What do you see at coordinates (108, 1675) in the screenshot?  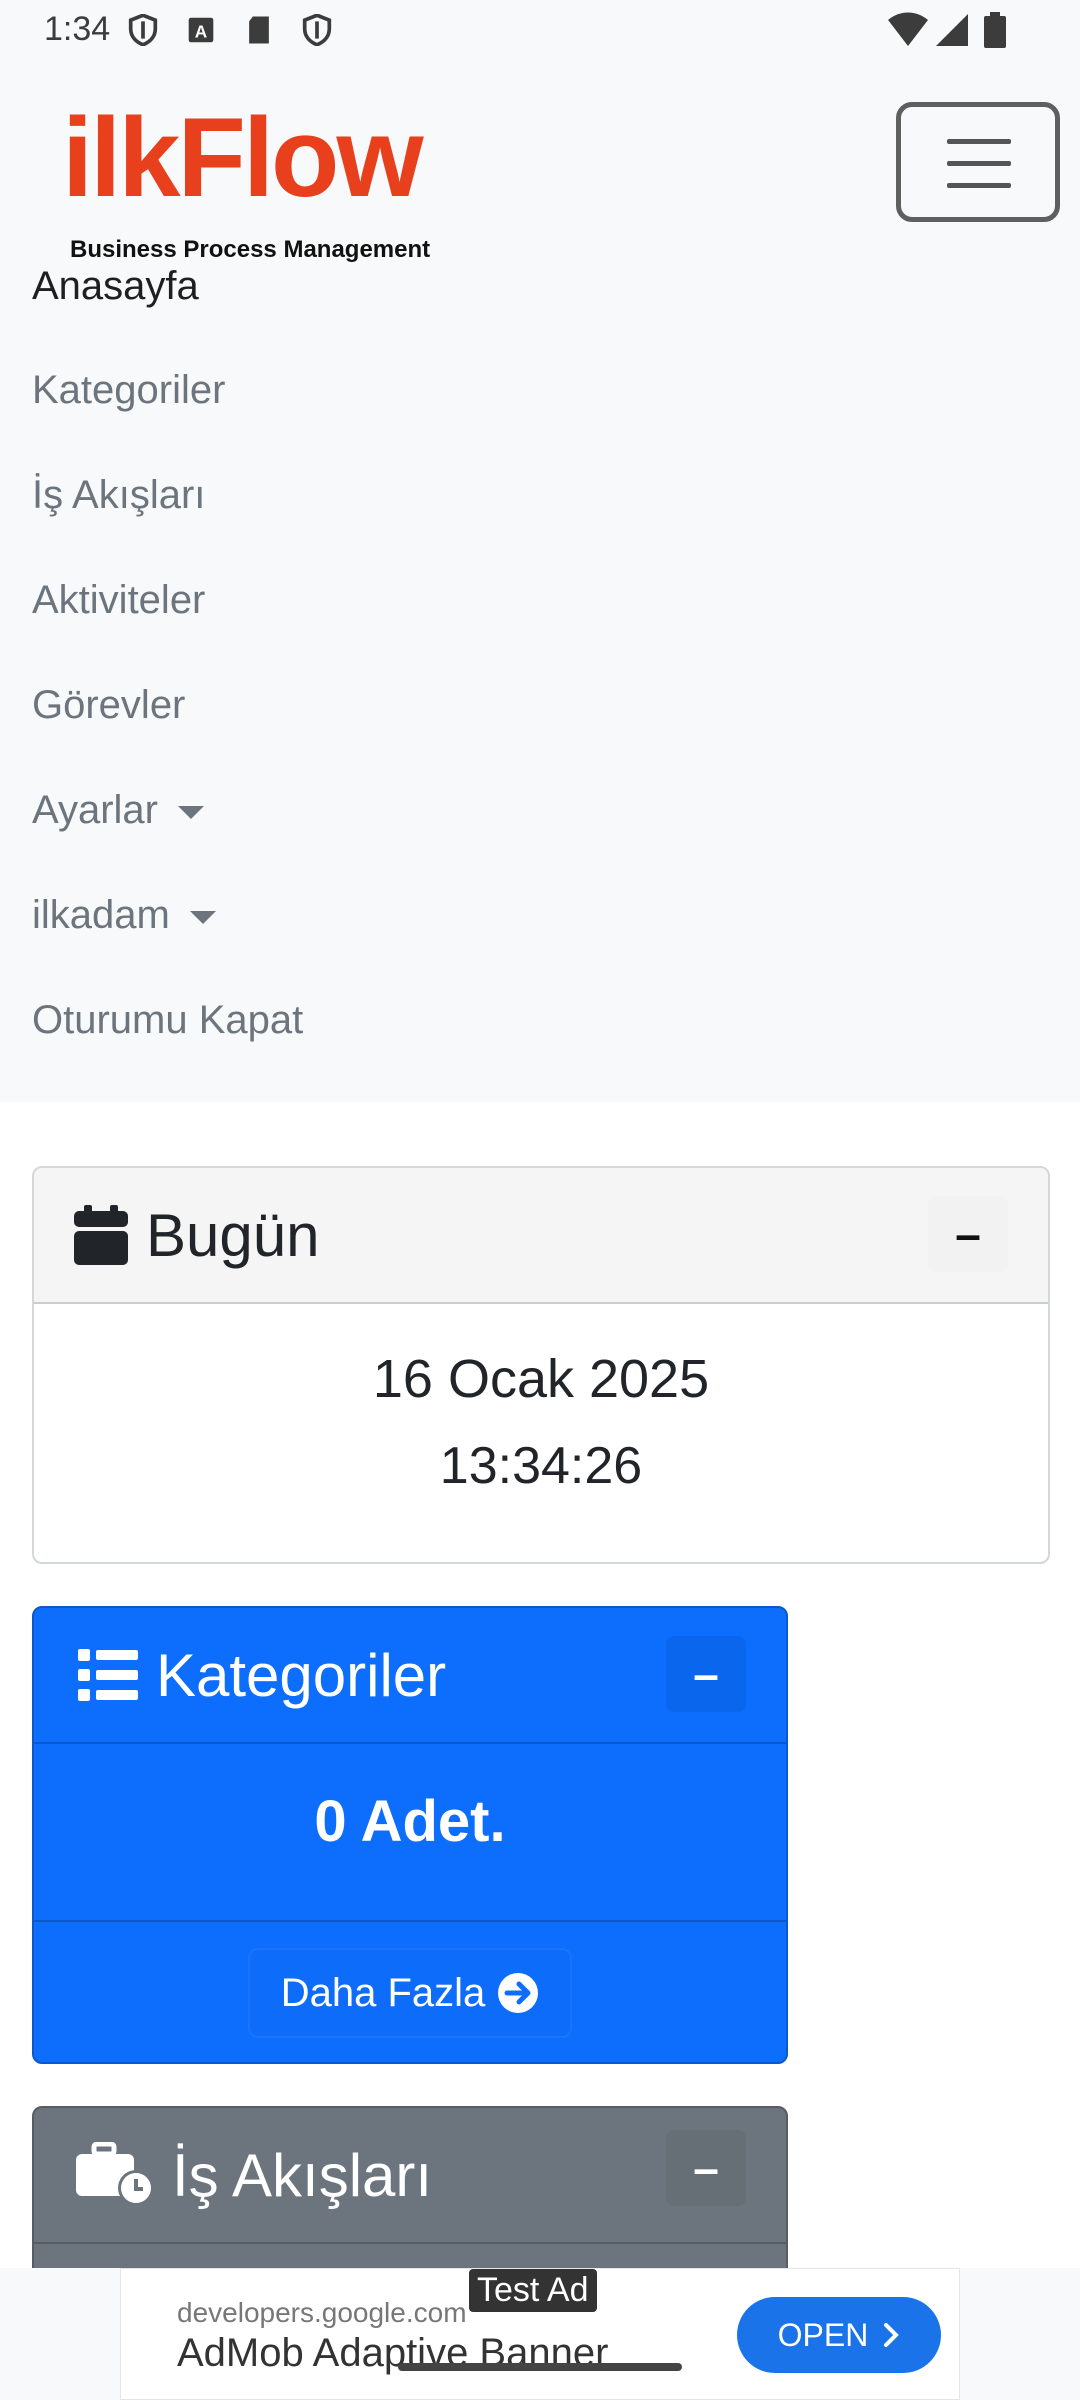 I see `list-icon` at bounding box center [108, 1675].